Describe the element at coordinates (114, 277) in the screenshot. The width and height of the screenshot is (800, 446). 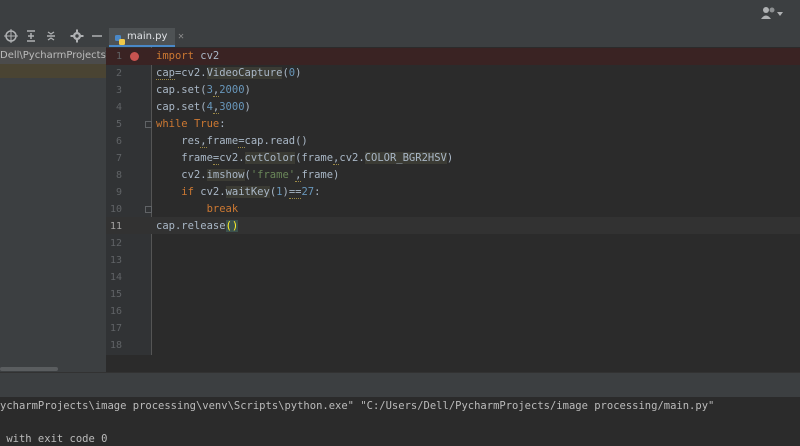
I see `line-number: 14` at that location.